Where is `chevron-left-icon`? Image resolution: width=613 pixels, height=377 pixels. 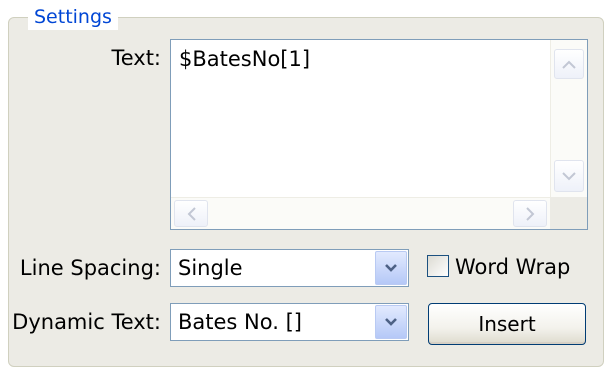 chevron-left-icon is located at coordinates (191, 213).